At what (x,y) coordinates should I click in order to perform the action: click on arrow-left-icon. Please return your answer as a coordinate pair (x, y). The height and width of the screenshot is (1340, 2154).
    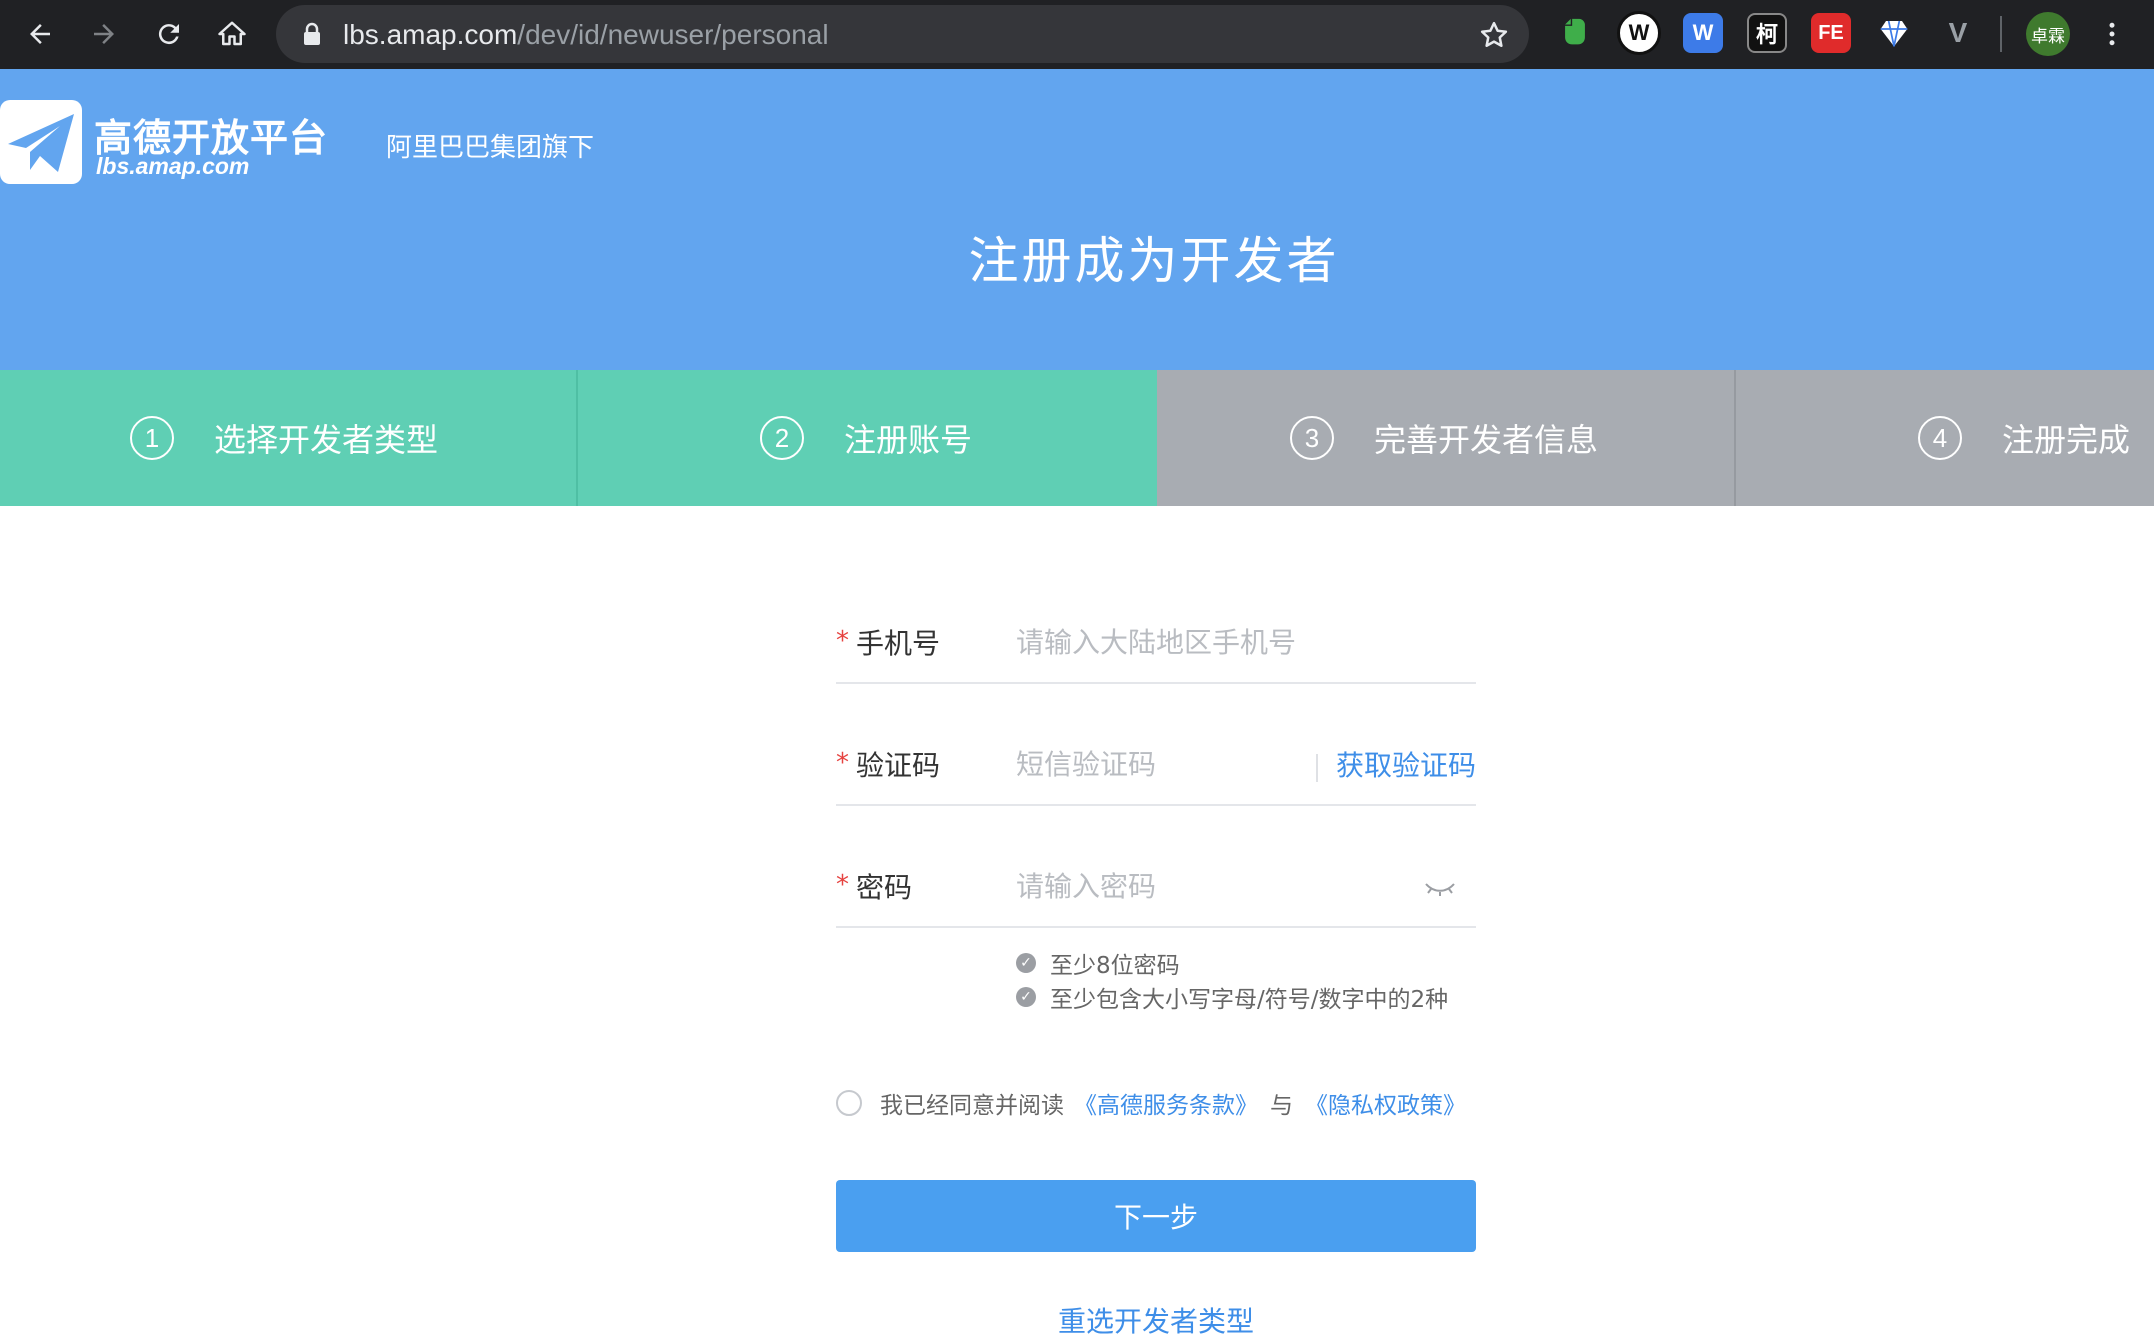
    Looking at the image, I should click on (40, 34).